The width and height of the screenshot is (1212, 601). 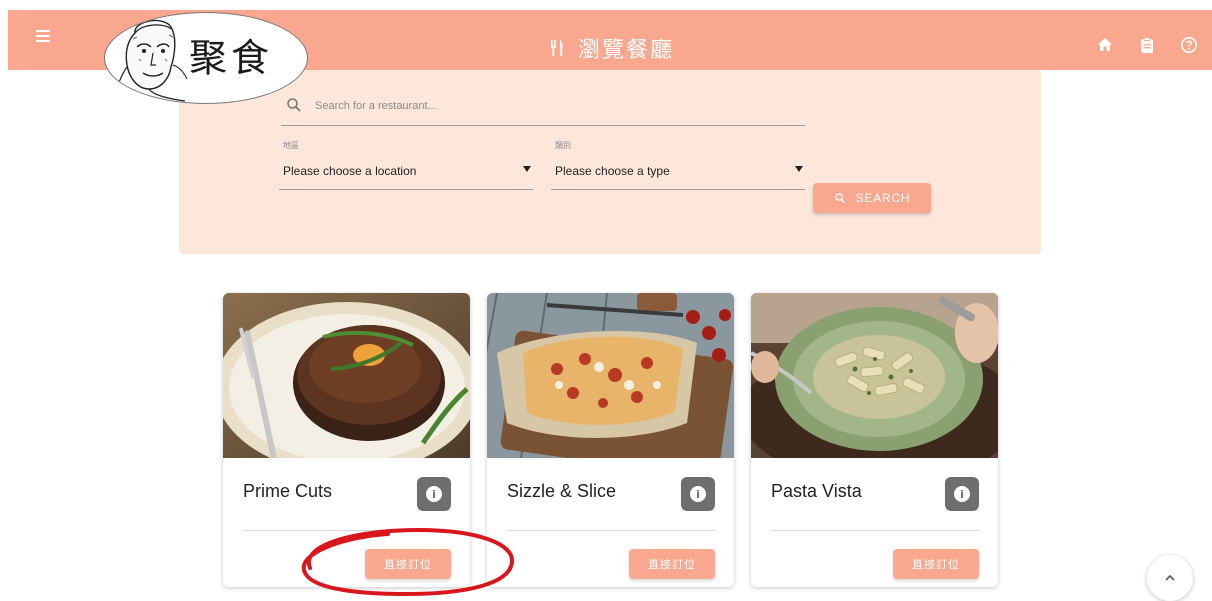 I want to click on page-title-area: 瀏覽餐廳, so click(x=611, y=48).